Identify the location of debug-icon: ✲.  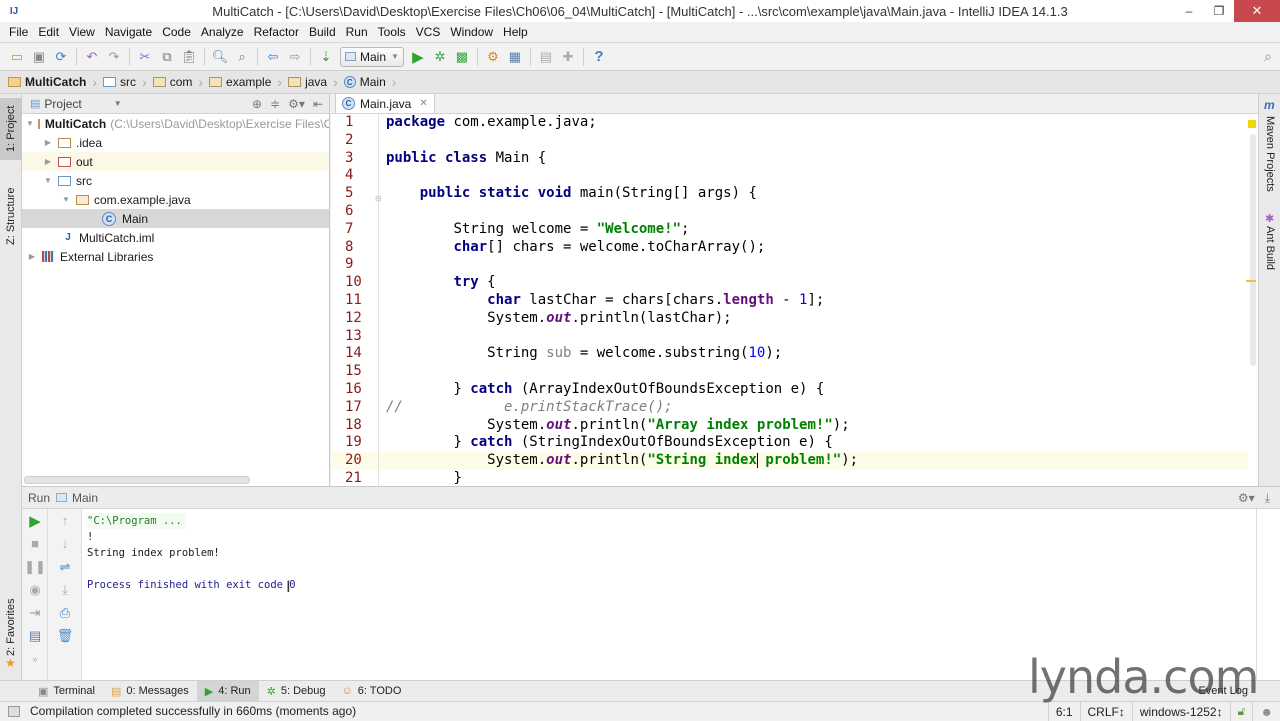
(440, 57).